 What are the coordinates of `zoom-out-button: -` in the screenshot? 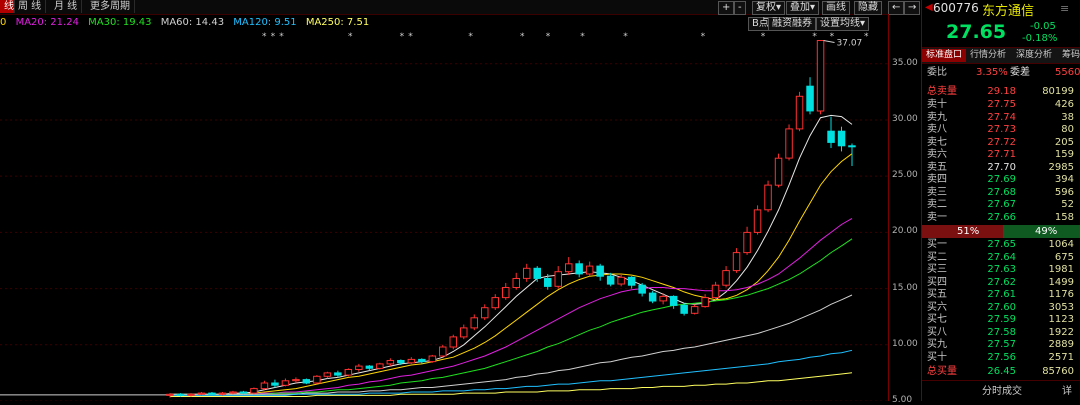 It's located at (740, 8).